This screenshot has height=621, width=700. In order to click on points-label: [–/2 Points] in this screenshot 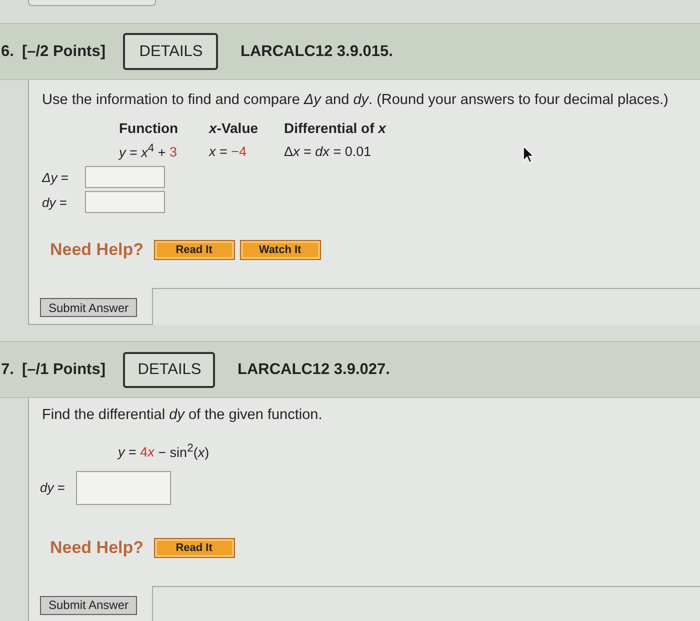, I will do `click(64, 51)`.